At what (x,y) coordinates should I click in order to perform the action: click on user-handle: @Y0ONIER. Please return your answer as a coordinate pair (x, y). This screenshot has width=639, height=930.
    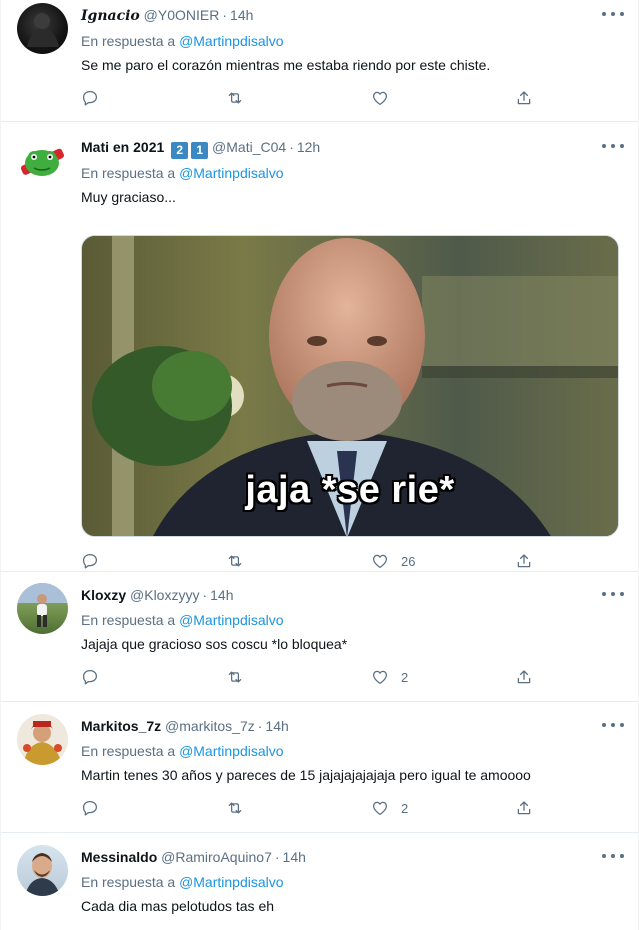
    Looking at the image, I should click on (182, 15).